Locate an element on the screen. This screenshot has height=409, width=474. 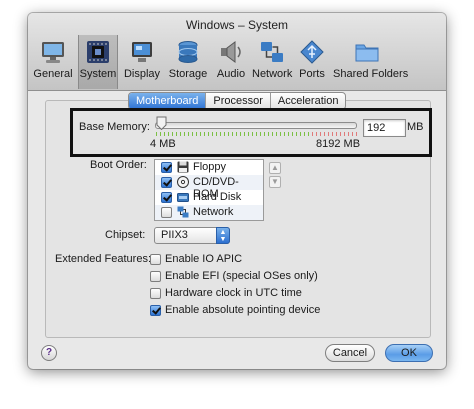
toolbar-general-label: General is located at coordinates (53, 74).